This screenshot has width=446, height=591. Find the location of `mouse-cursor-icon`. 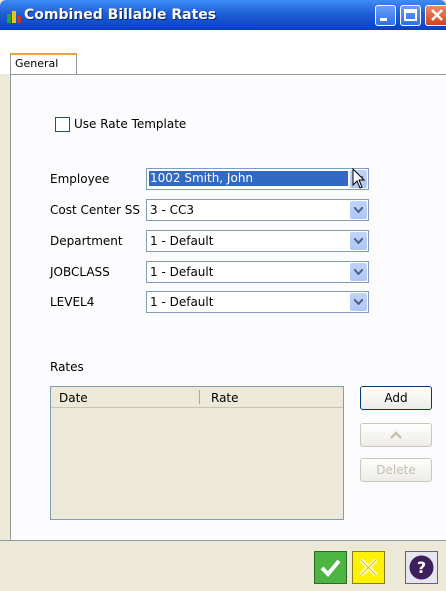

mouse-cursor-icon is located at coordinates (359, 178).